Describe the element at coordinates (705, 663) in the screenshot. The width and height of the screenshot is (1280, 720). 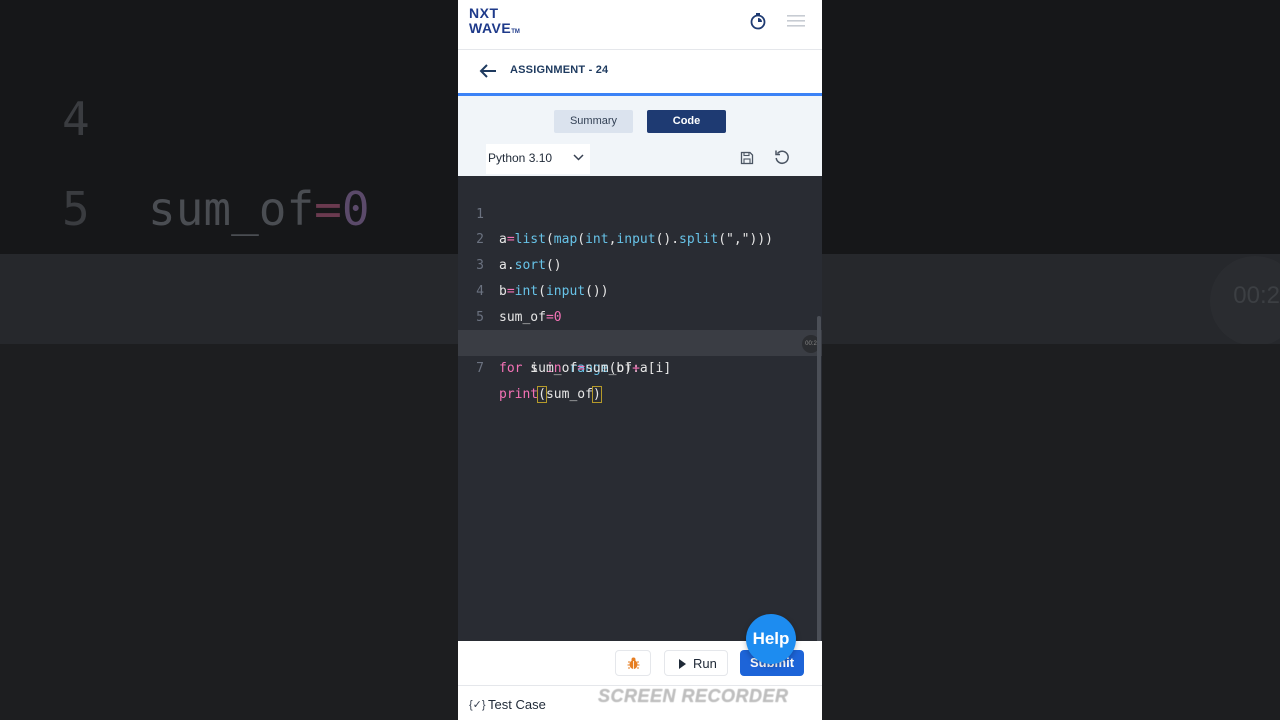
I see `run-label: Run` at that location.